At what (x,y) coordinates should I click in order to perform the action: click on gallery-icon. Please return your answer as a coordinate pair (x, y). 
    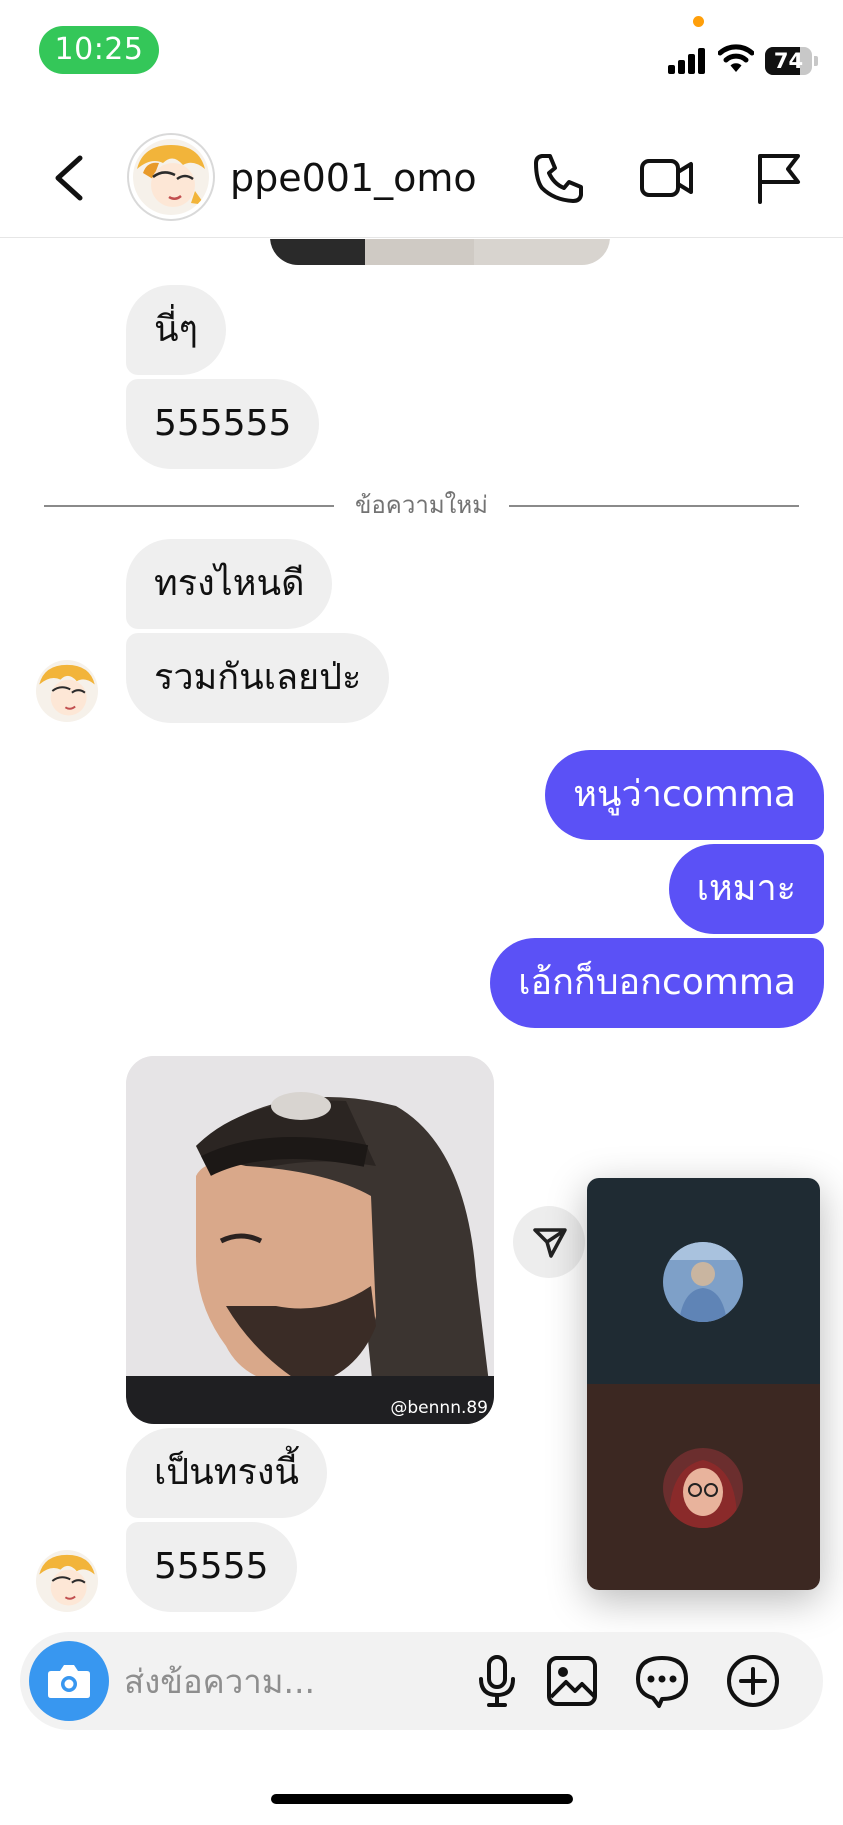
    Looking at the image, I should click on (572, 1681).